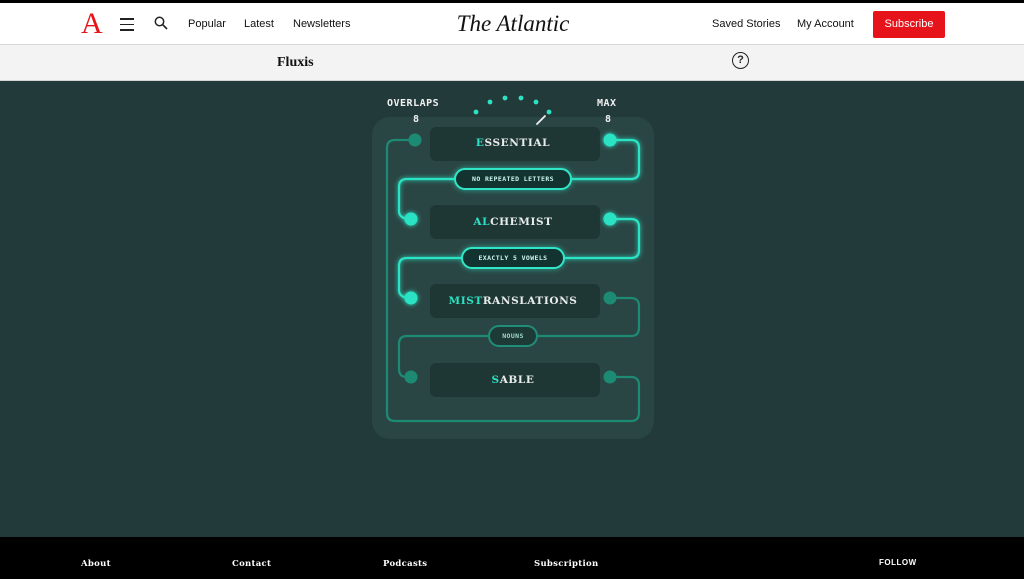 The image size is (1024, 579). Describe the element at coordinates (746, 24) in the screenshot. I see `saved-stories-link: Saved Stories` at that location.